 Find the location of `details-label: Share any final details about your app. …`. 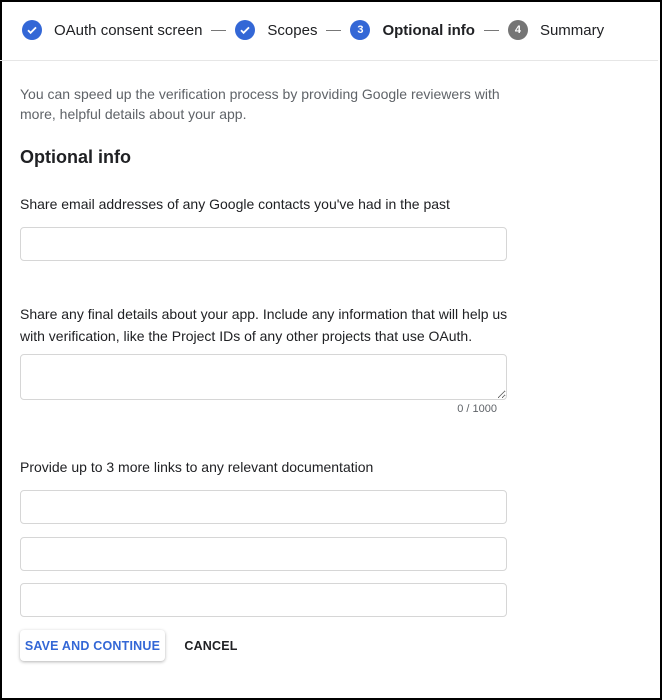

details-label: Share any final details about your app. … is located at coordinates (264, 325).